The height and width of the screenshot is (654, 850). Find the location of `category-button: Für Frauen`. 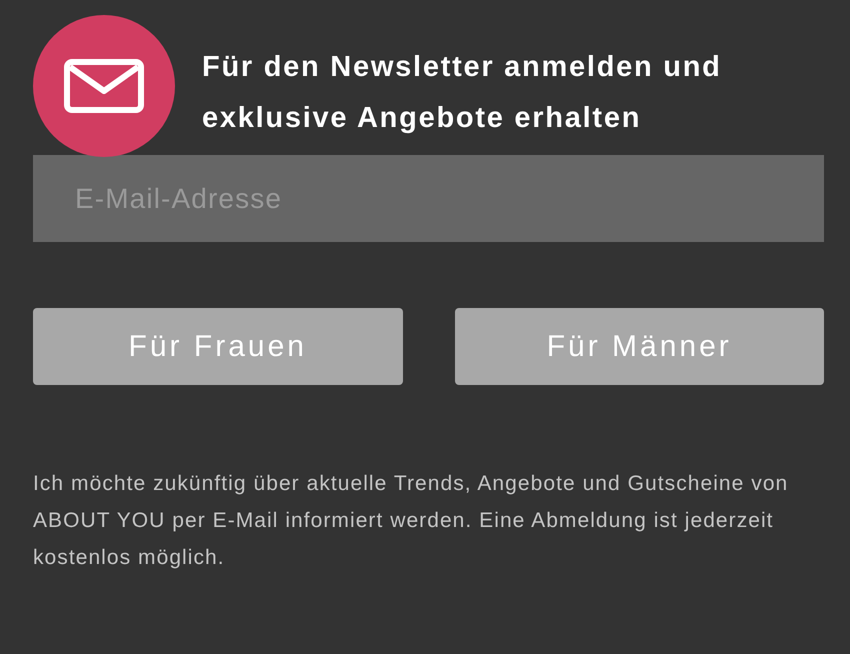

category-button: Für Frauen is located at coordinates (217, 346).